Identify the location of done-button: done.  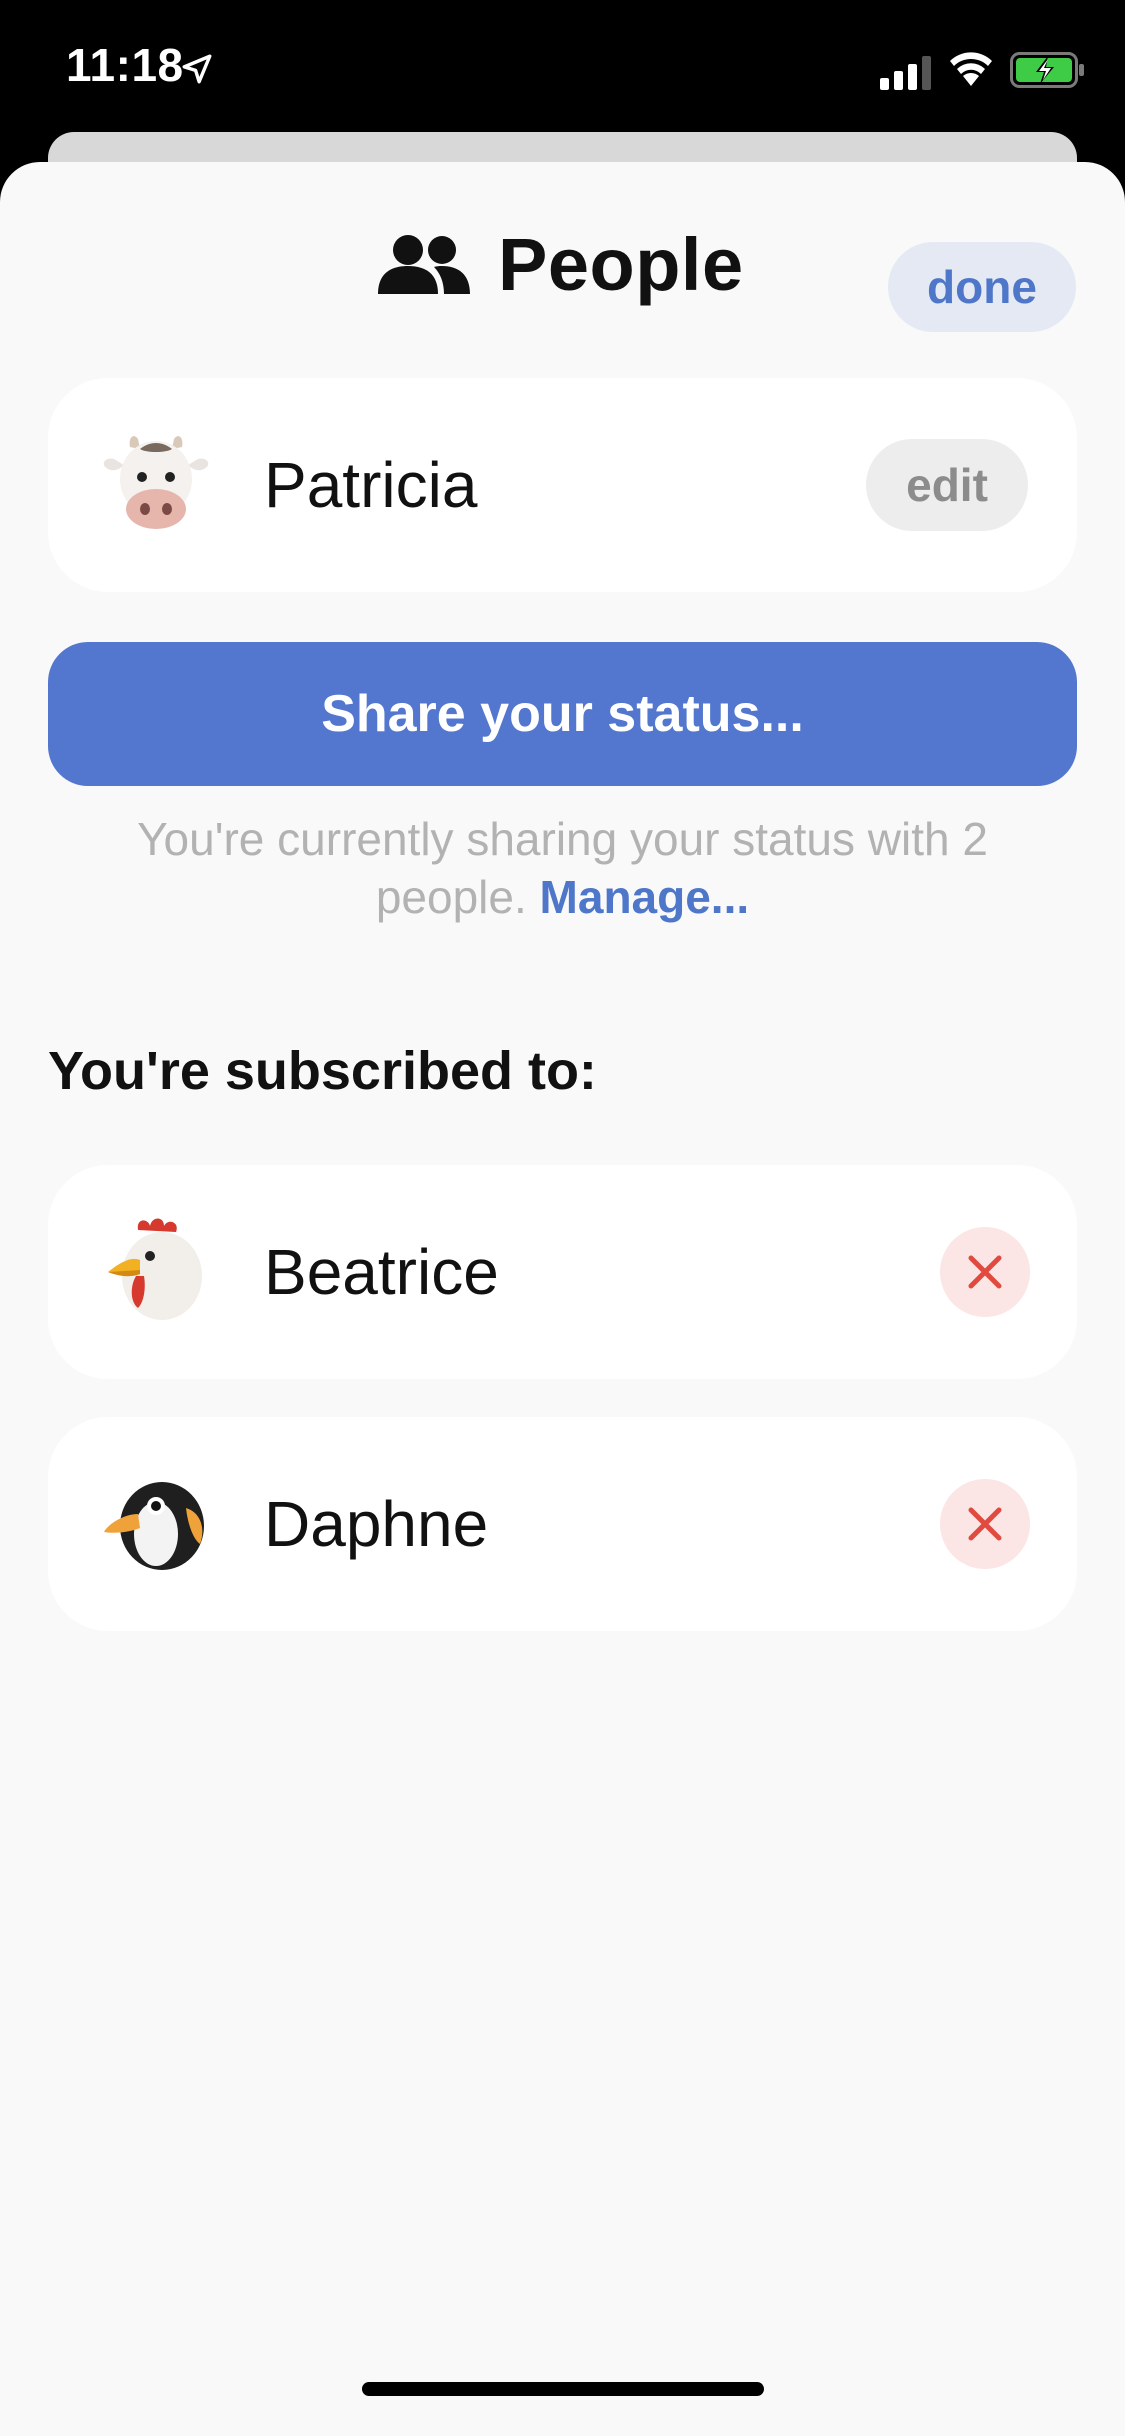
(982, 287).